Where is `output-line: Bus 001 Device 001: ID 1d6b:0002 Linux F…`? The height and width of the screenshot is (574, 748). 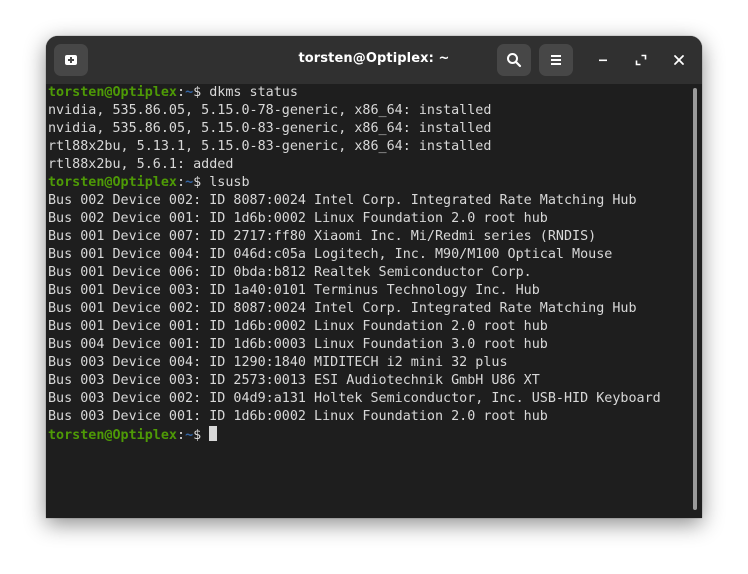 output-line: Bus 001 Device 001: ID 1d6b:0002 Linux F… is located at coordinates (298, 326).